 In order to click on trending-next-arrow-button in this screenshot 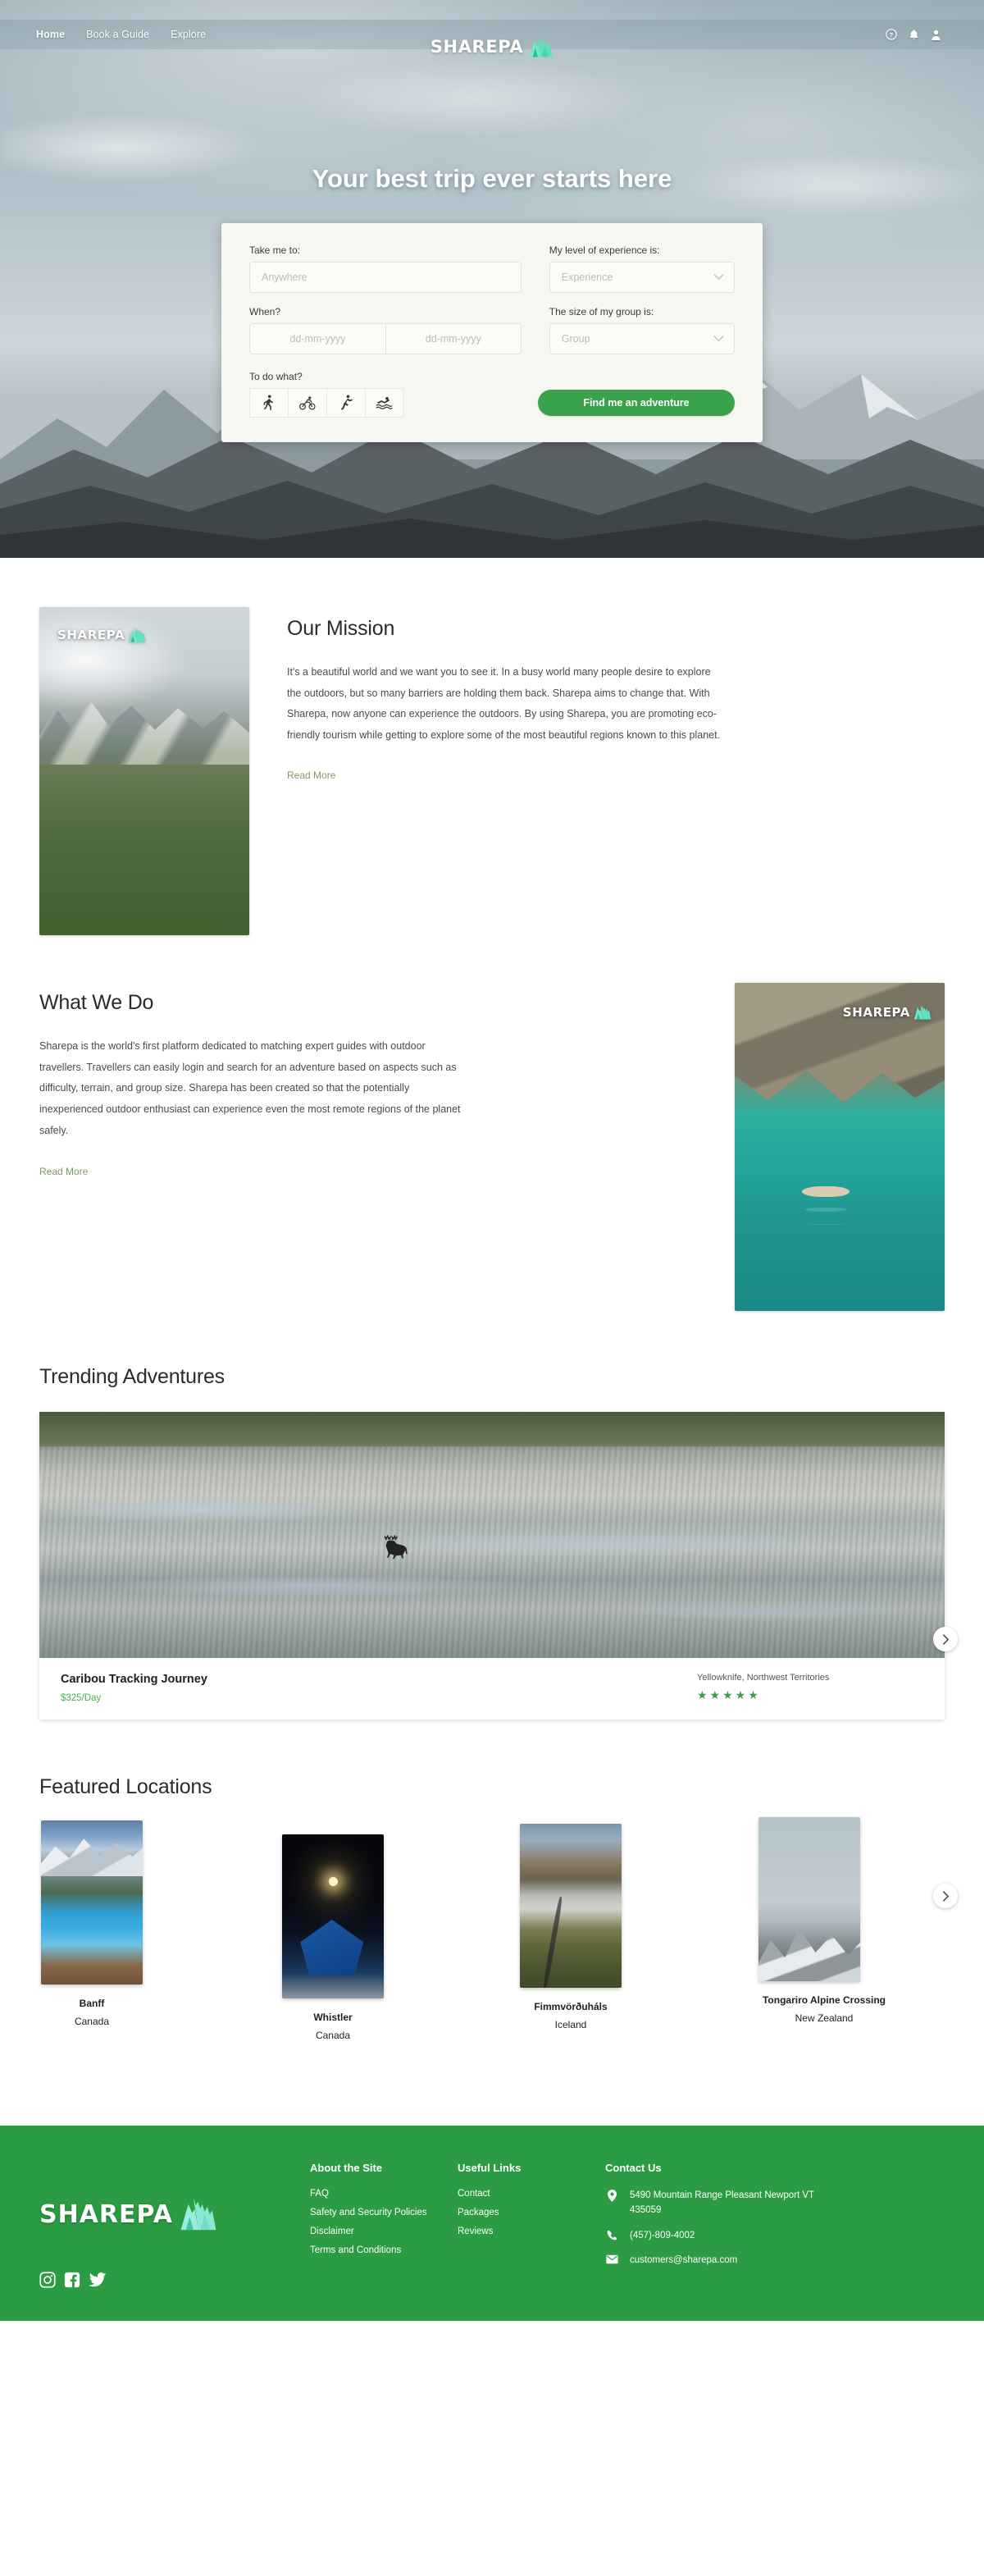, I will do `click(945, 1639)`.